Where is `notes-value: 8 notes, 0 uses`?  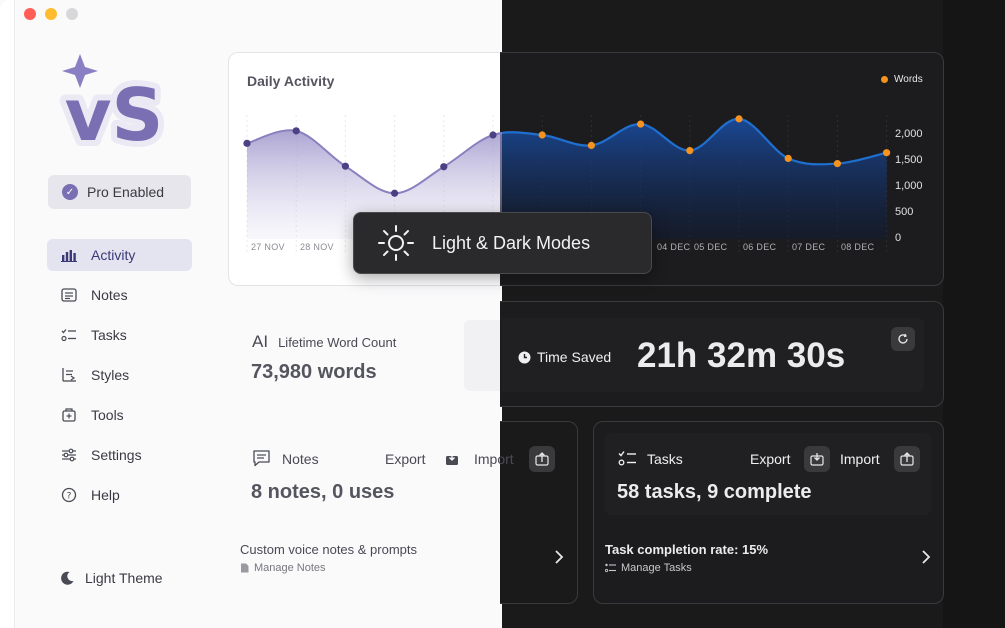
notes-value: 8 notes, 0 uses is located at coordinates (323, 492).